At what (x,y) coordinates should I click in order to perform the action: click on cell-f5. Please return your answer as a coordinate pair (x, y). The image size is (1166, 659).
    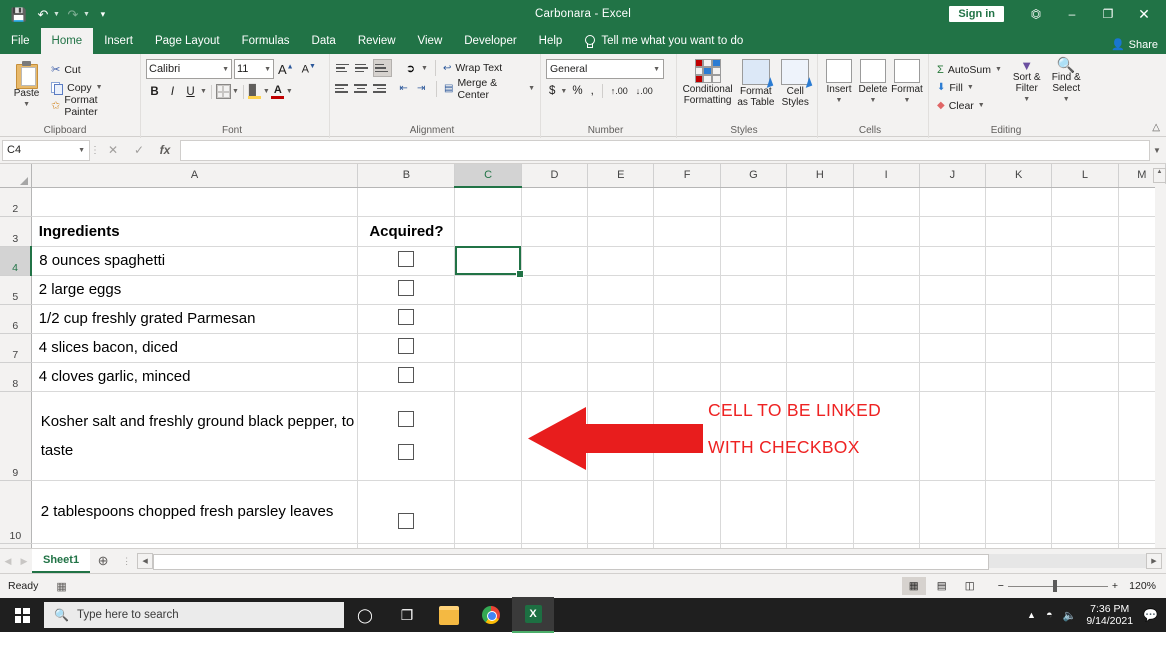
    Looking at the image, I should click on (687, 290).